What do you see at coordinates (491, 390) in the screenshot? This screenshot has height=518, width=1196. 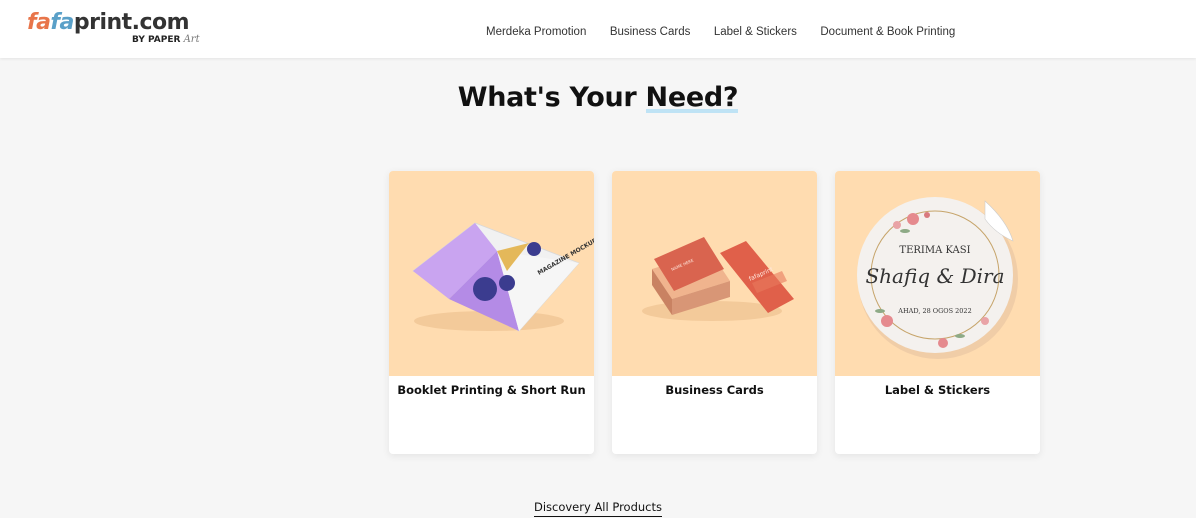 I see `card-label-booklet: Booklet Printing & Short Run` at bounding box center [491, 390].